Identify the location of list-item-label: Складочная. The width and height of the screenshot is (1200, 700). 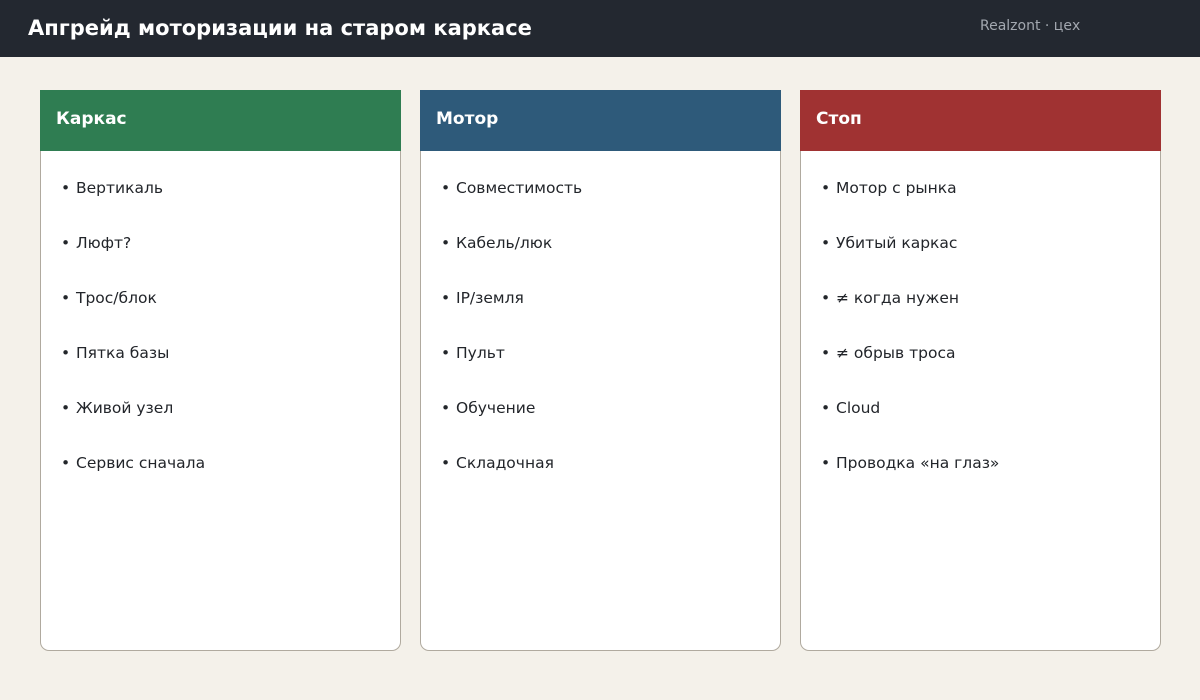
(505, 463).